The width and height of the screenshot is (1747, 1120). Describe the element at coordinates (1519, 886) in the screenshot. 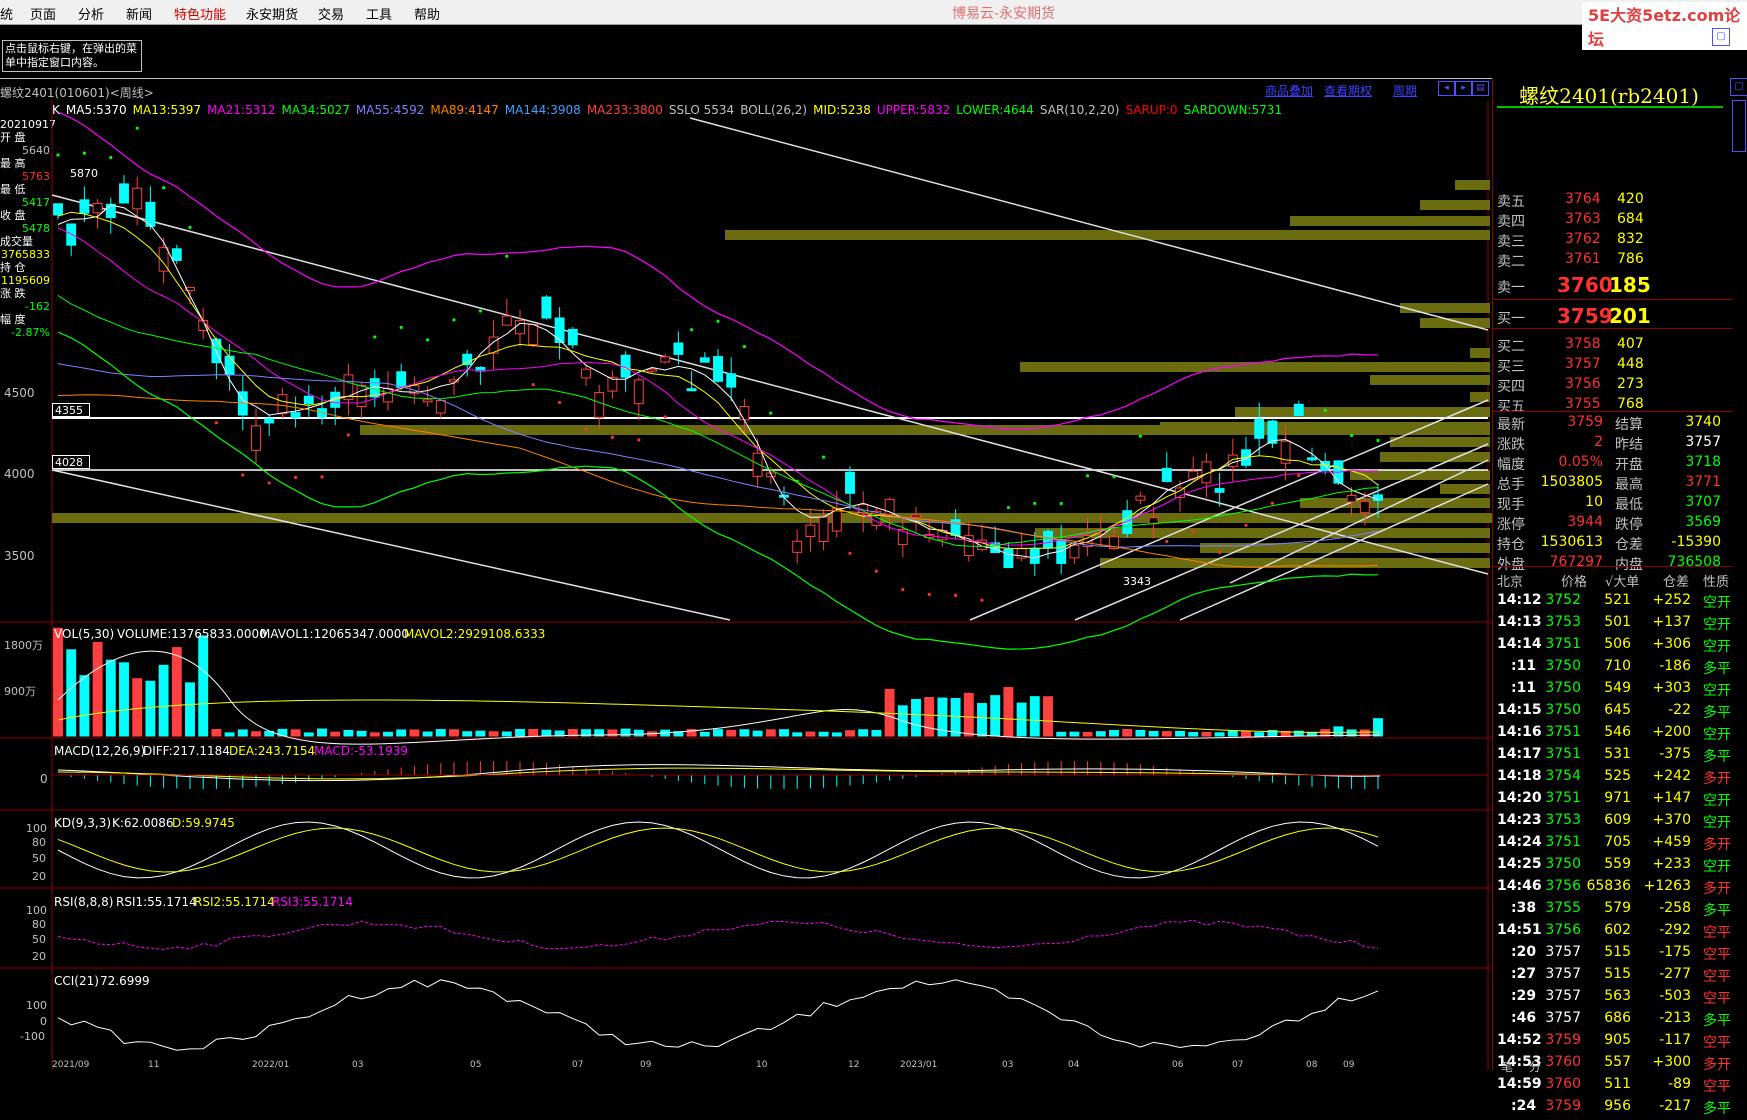

I see `tick-time: 14:46` at that location.